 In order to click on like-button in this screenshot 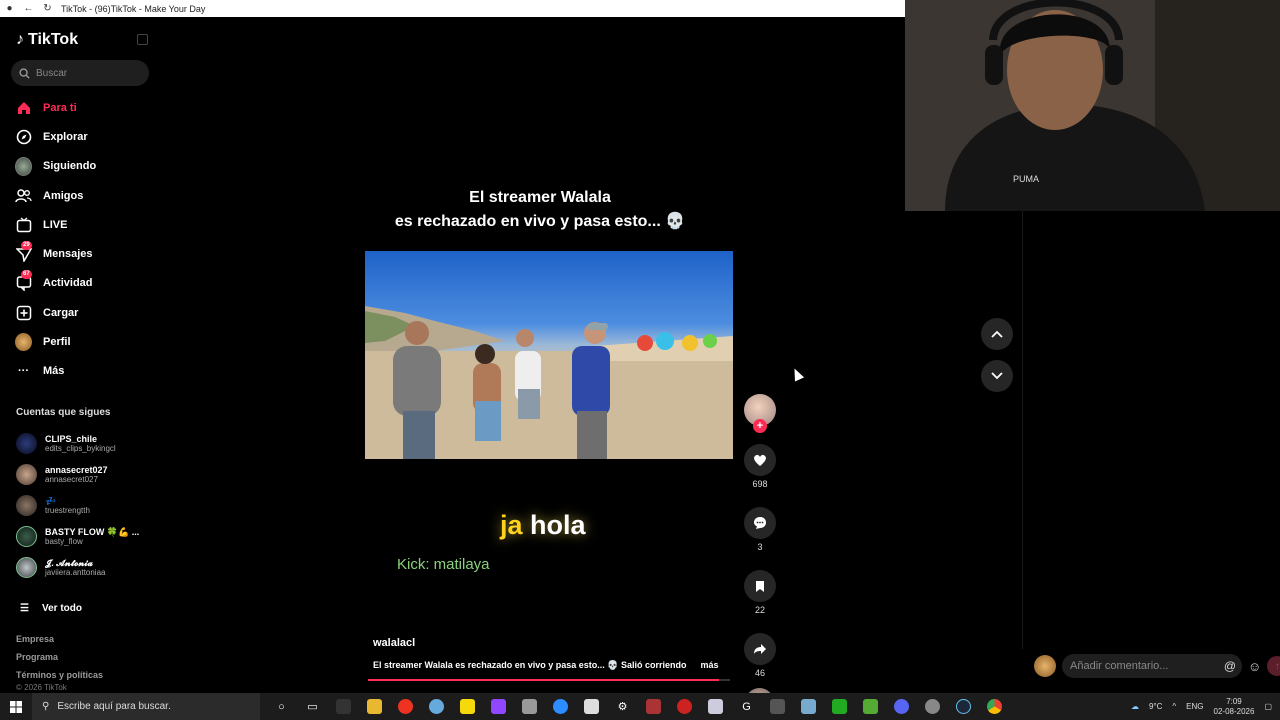, I will do `click(760, 460)`.